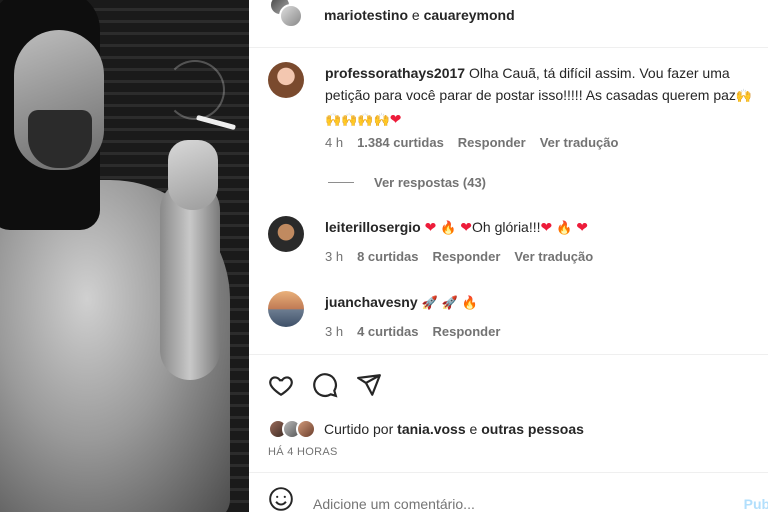 Image resolution: width=768 pixels, height=512 pixels. I want to click on comment-text: juanchavesny 🚀 🚀 🔥, so click(543, 303).